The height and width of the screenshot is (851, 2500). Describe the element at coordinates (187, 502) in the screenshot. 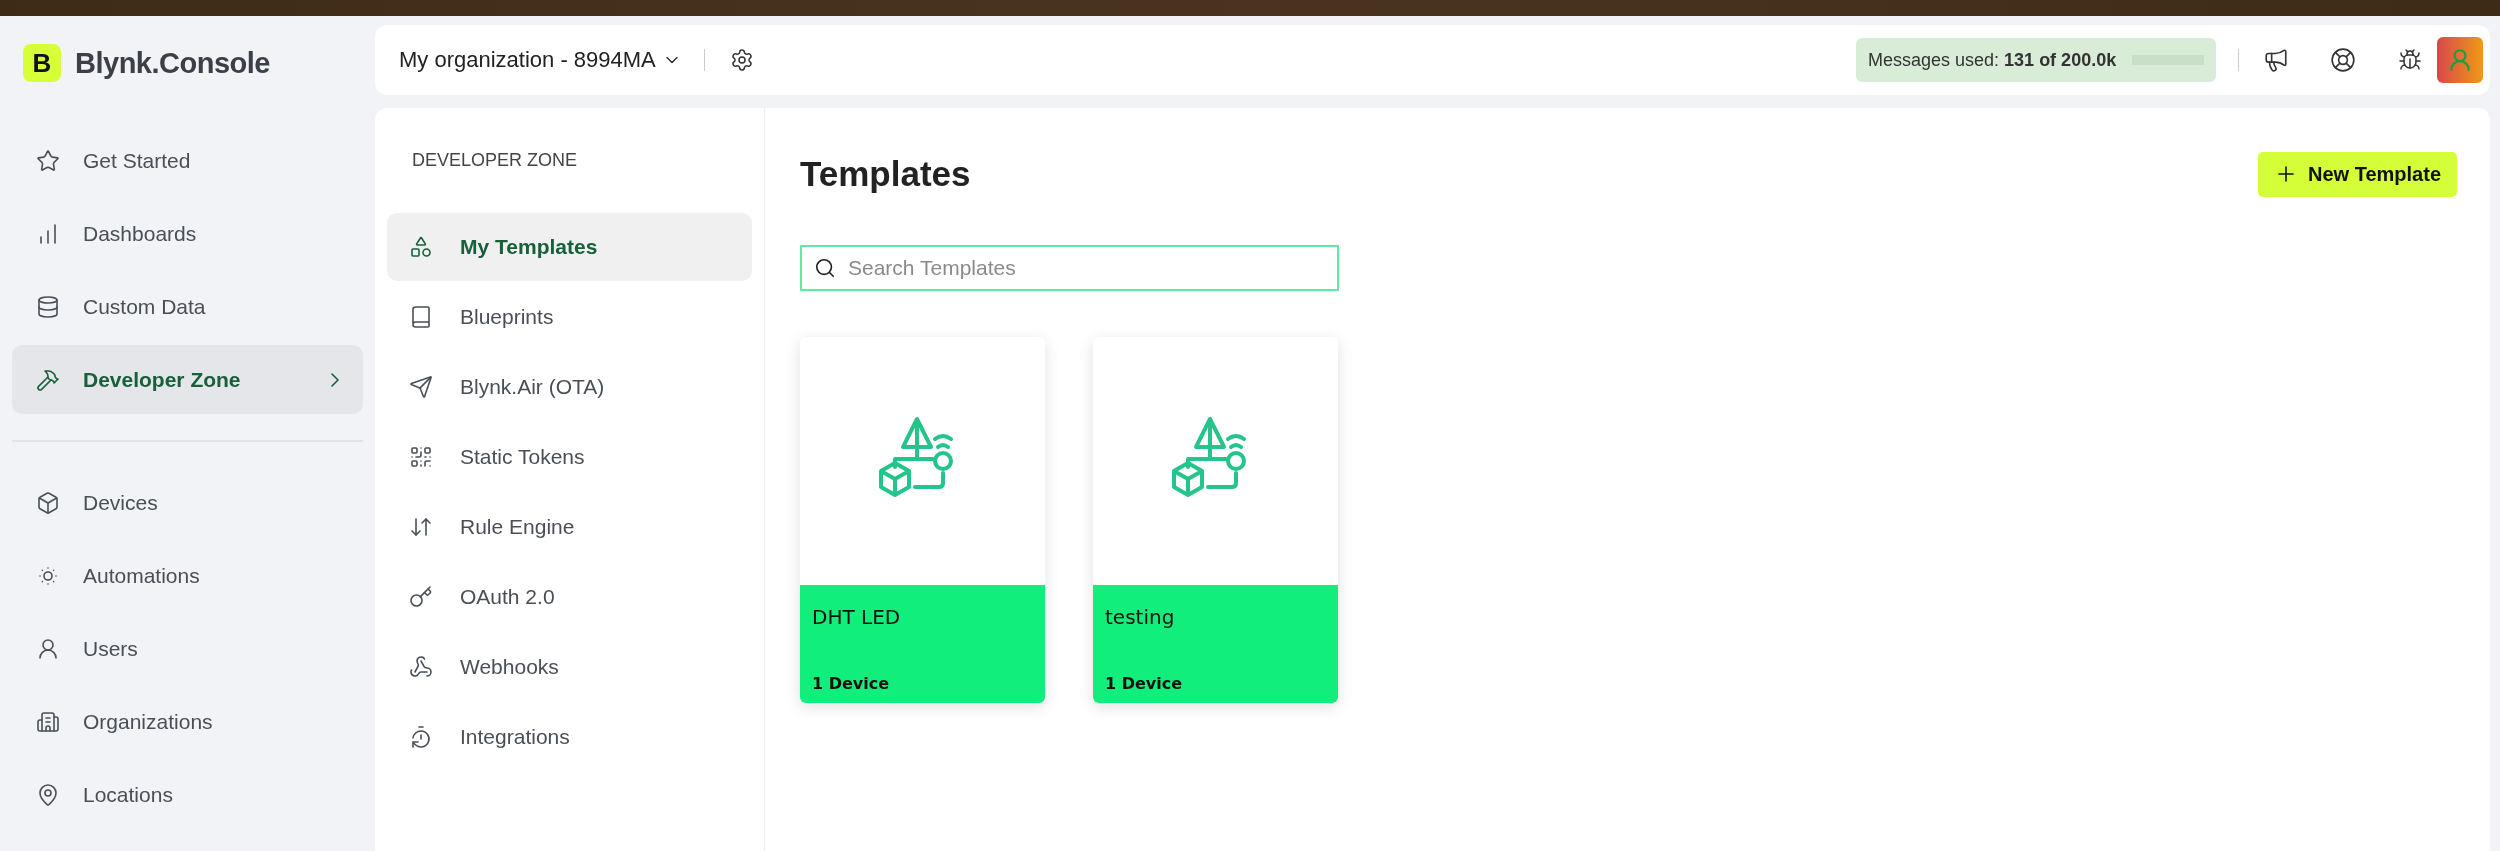

I see `sidebar-item: Devices` at that location.